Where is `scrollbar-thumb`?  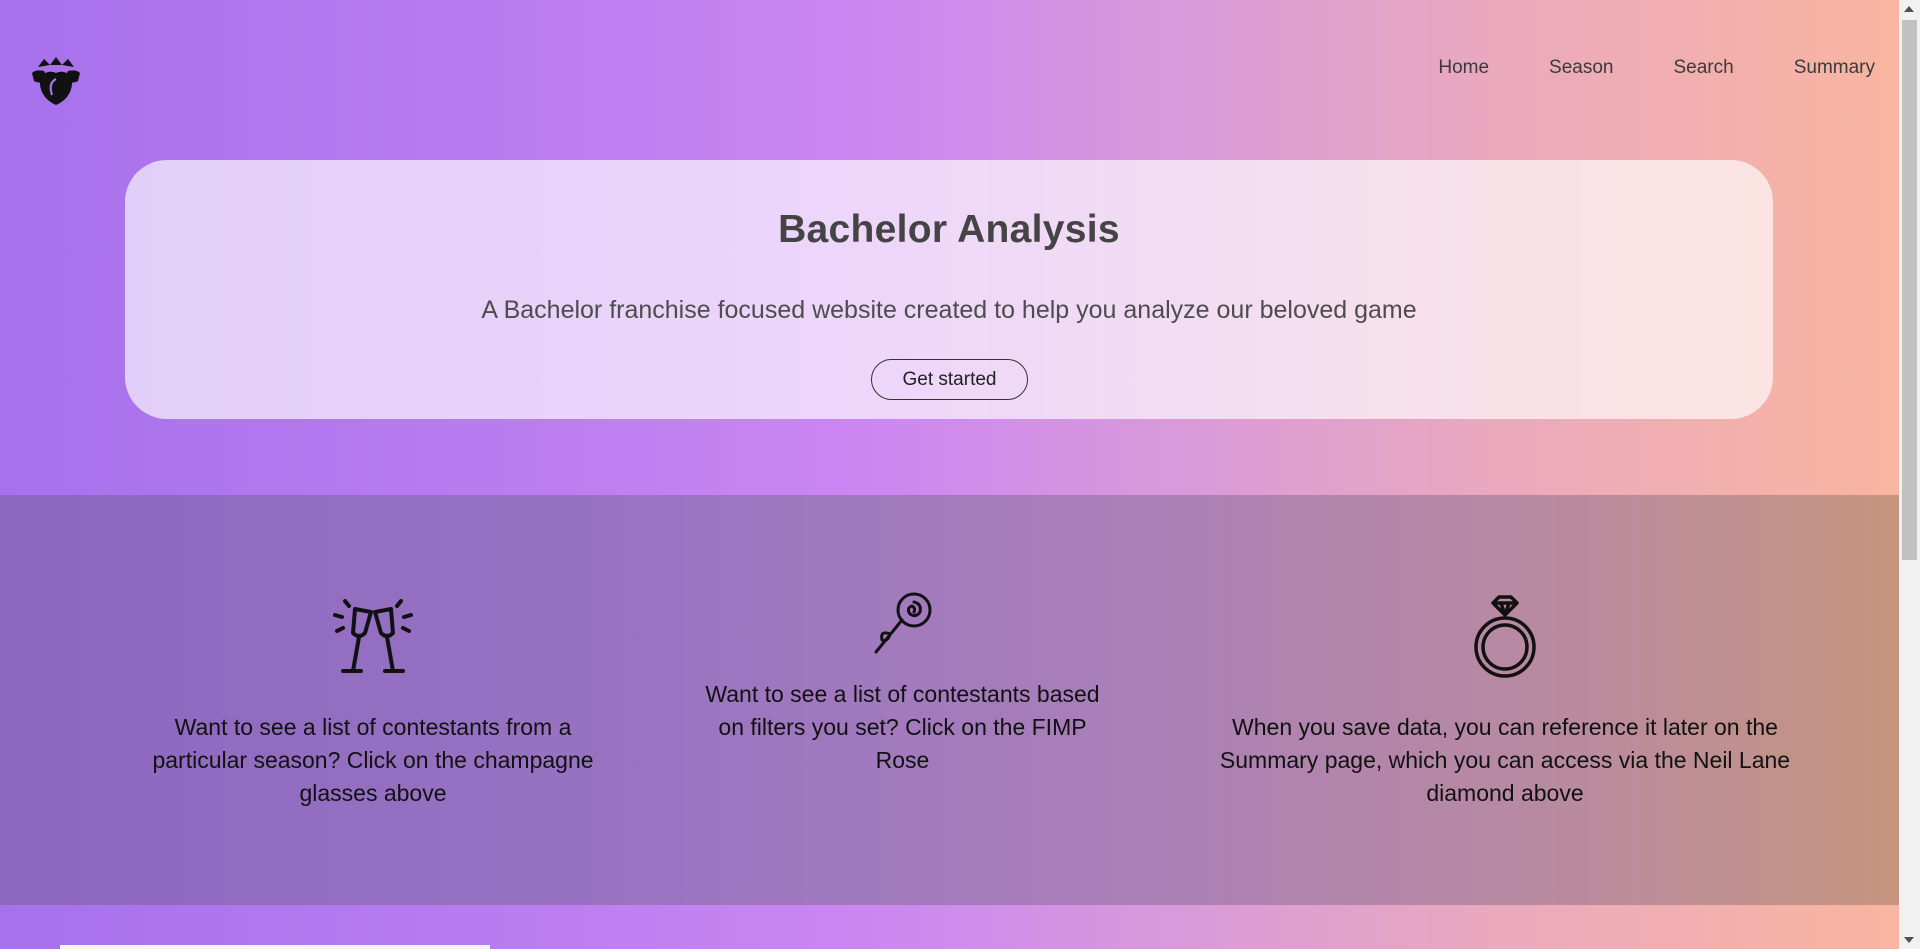
scrollbar-thumb is located at coordinates (1909, 290).